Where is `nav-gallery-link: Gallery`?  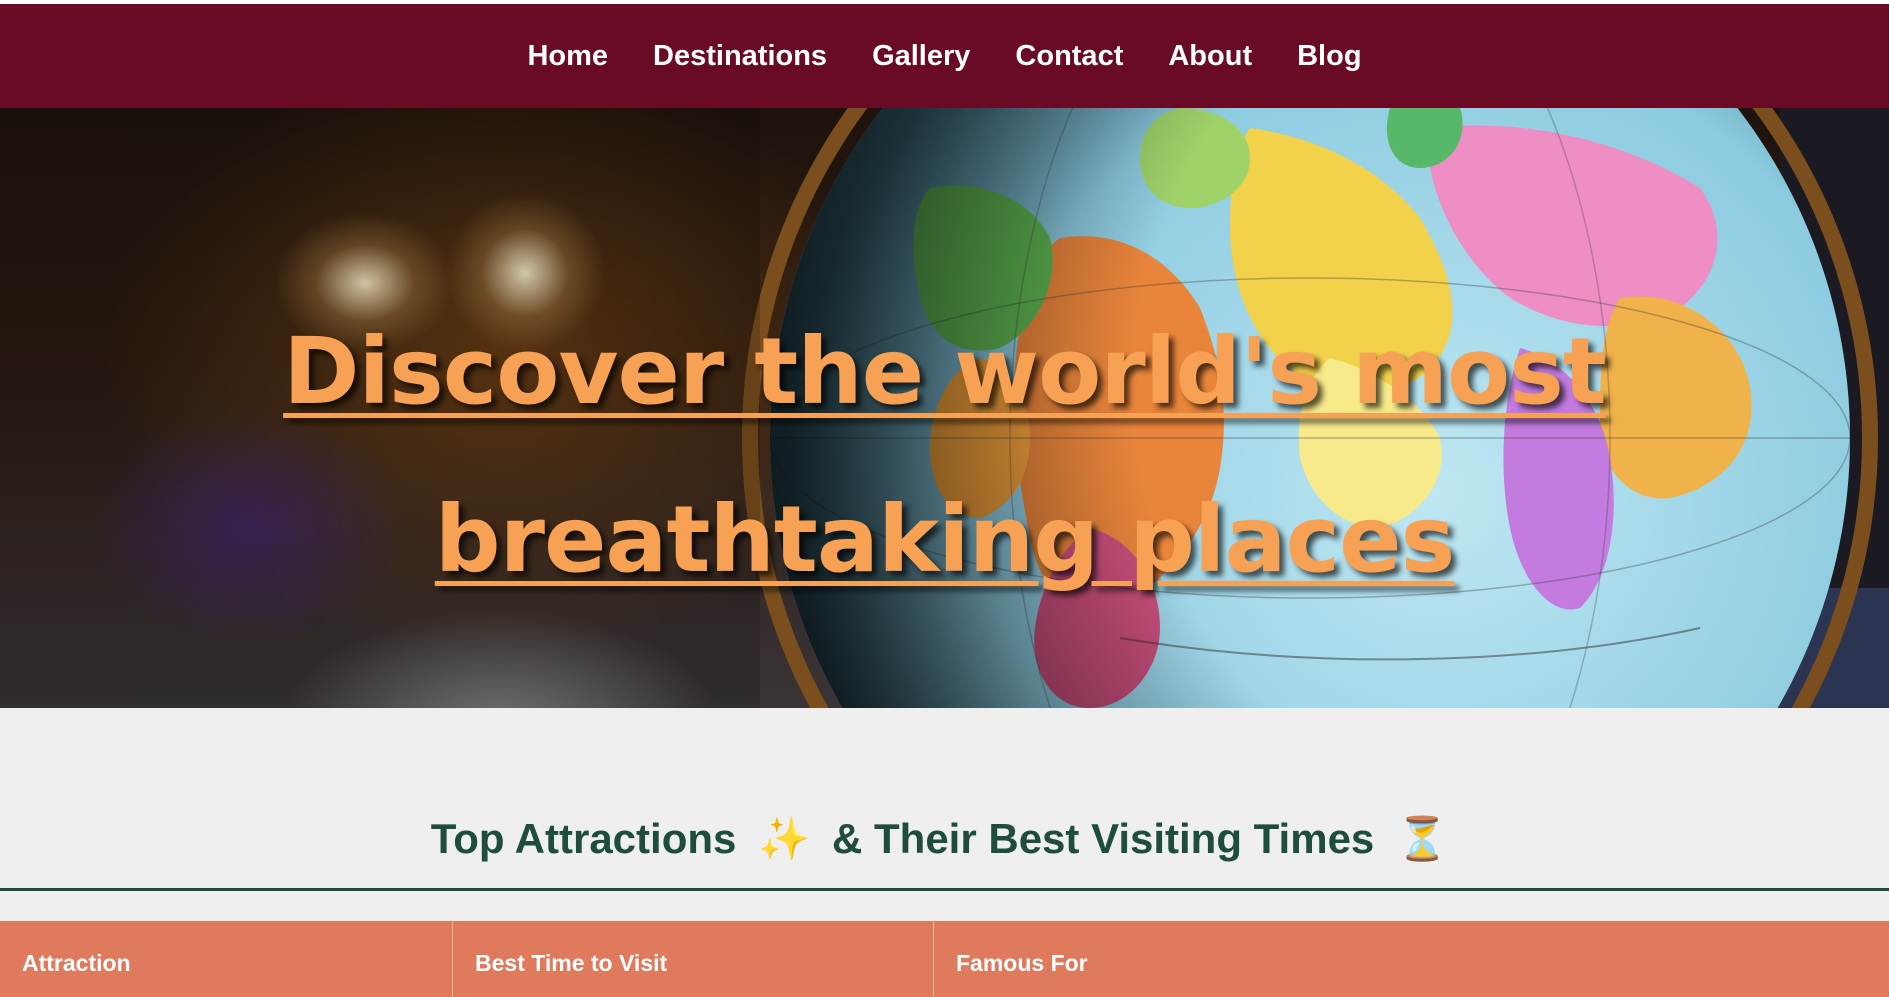
nav-gallery-link: Gallery is located at coordinates (921, 56).